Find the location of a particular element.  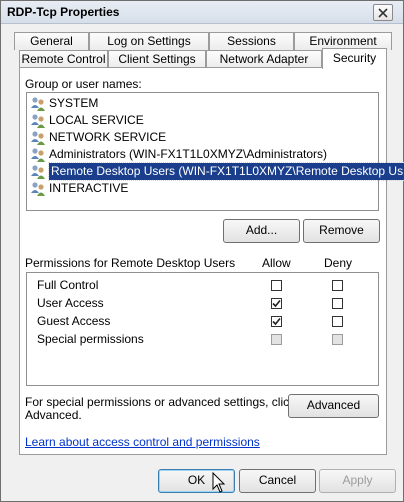

tab-sessions: Sessions is located at coordinates (251, 41).